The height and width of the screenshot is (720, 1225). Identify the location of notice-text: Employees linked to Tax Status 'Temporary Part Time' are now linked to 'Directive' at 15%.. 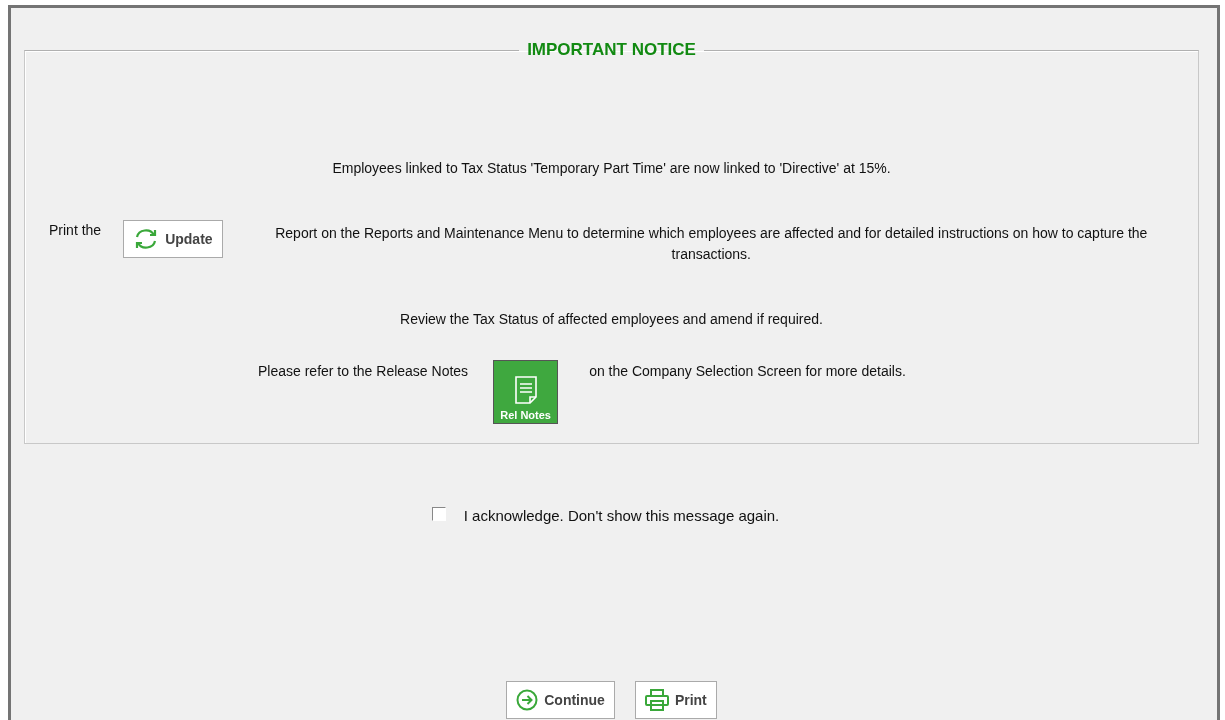
(611, 168).